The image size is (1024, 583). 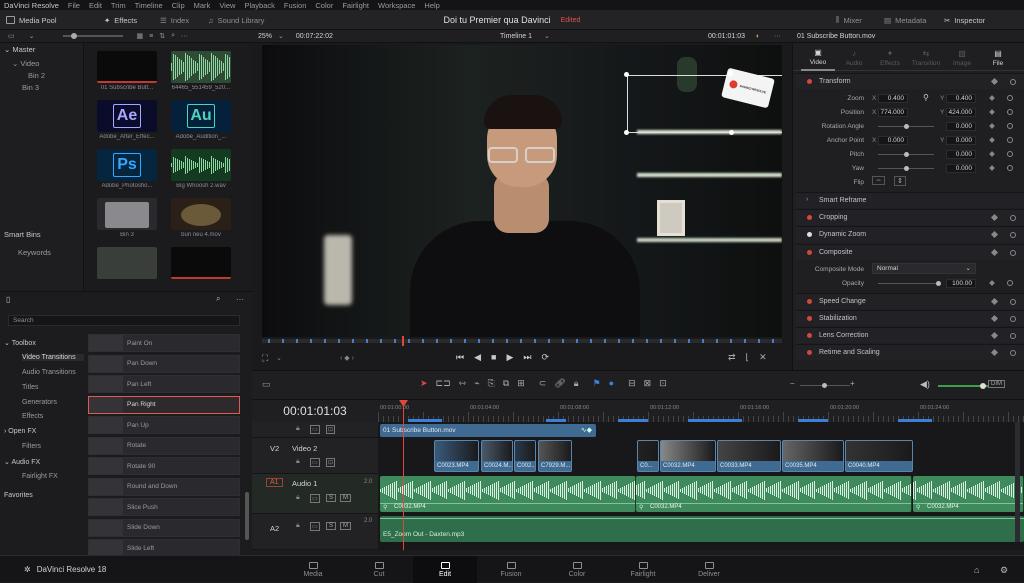 What do you see at coordinates (127, 116) in the screenshot?
I see `media-thumb: Ae` at bounding box center [127, 116].